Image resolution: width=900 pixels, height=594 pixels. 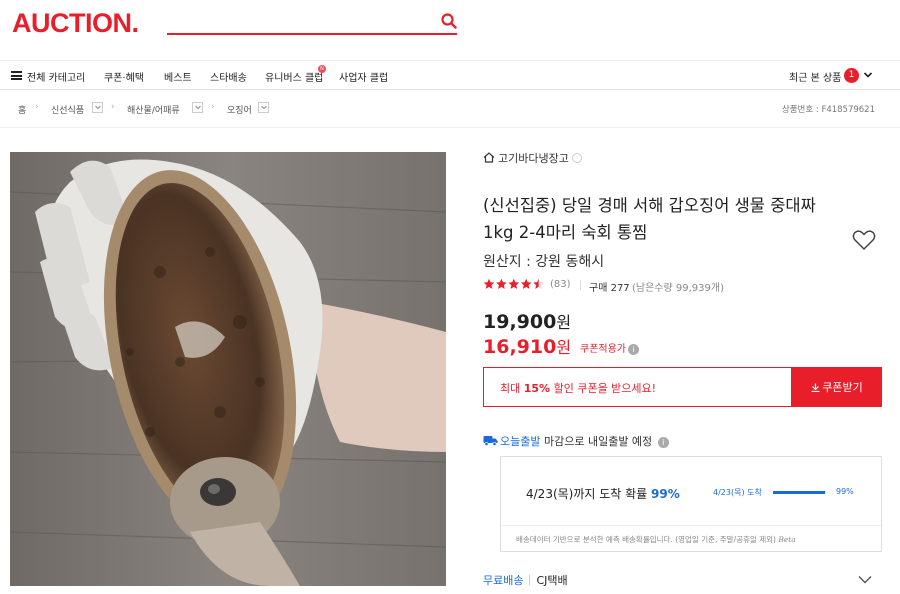 I want to click on today-shipping-row: 오늘출발 마감으로 내일출발 예정 i, so click(x=576, y=441).